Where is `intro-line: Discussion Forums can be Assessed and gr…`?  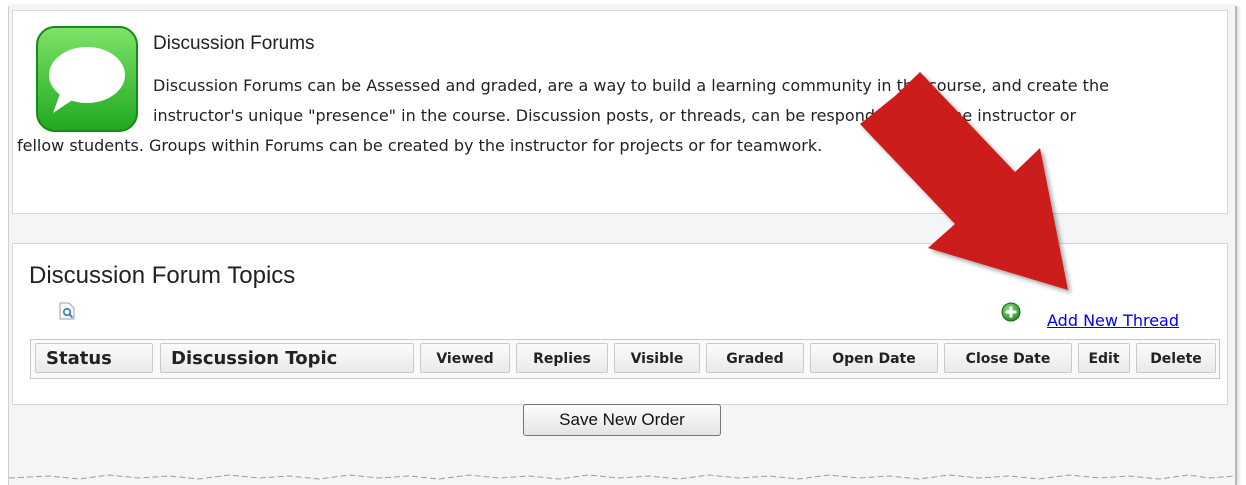
intro-line: Discussion Forums can be Assessed and gr… is located at coordinates (631, 85).